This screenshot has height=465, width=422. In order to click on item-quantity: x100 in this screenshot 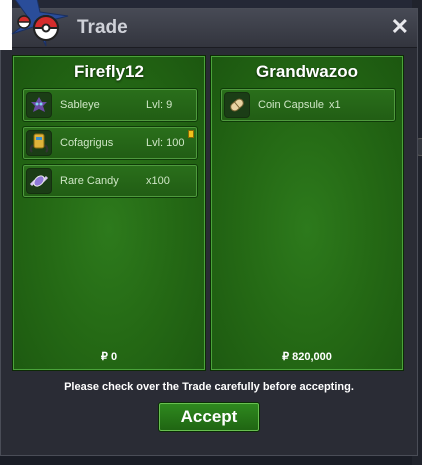, I will do `click(158, 181)`.